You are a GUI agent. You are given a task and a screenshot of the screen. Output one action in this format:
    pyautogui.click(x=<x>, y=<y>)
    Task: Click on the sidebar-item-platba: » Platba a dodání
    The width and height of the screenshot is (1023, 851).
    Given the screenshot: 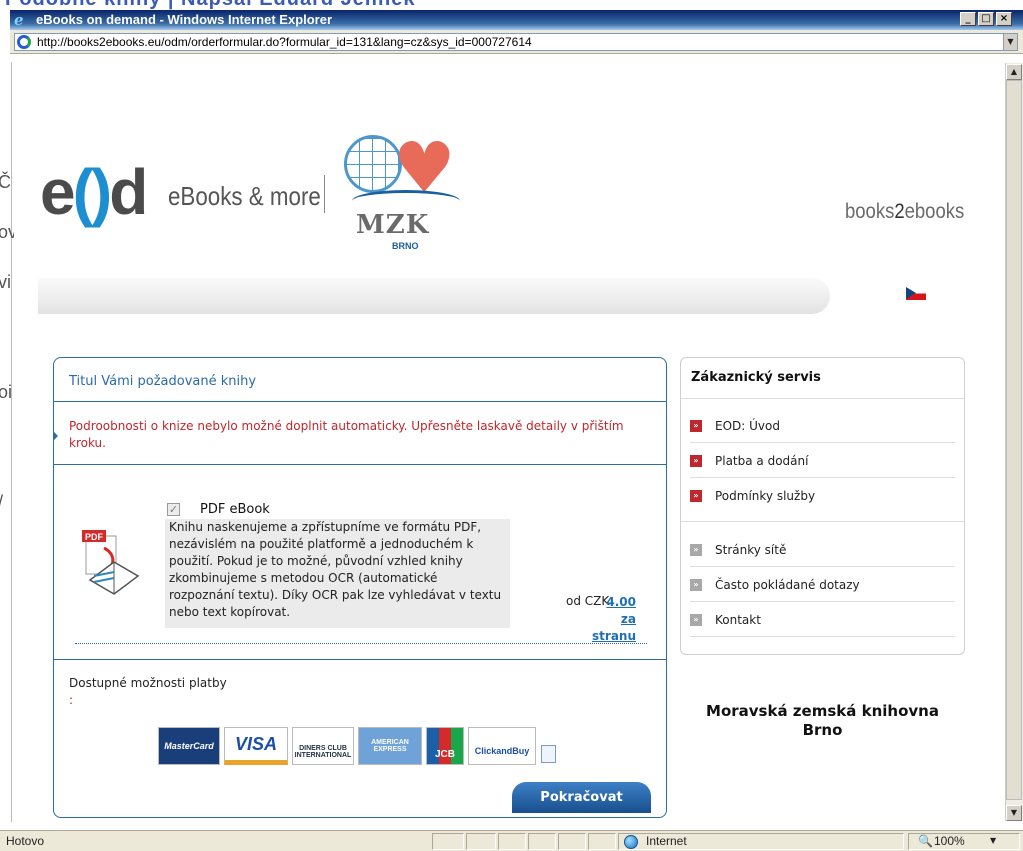 What is the action you would take?
    pyautogui.click(x=749, y=463)
    